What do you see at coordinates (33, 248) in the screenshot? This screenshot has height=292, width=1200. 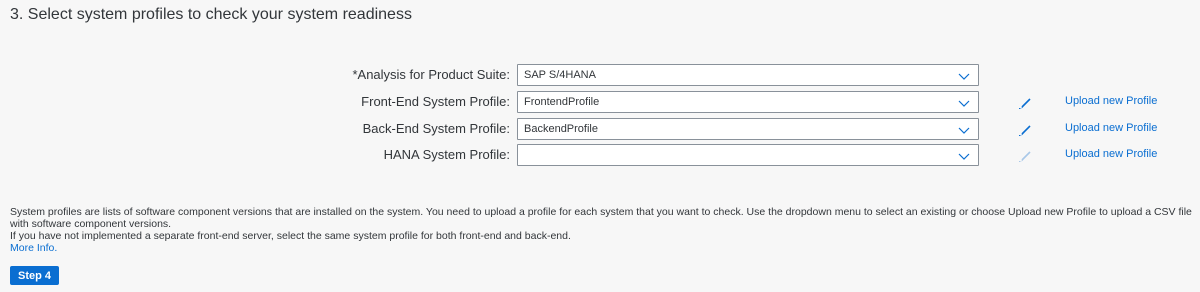 I see `more-info-link: More Info.` at bounding box center [33, 248].